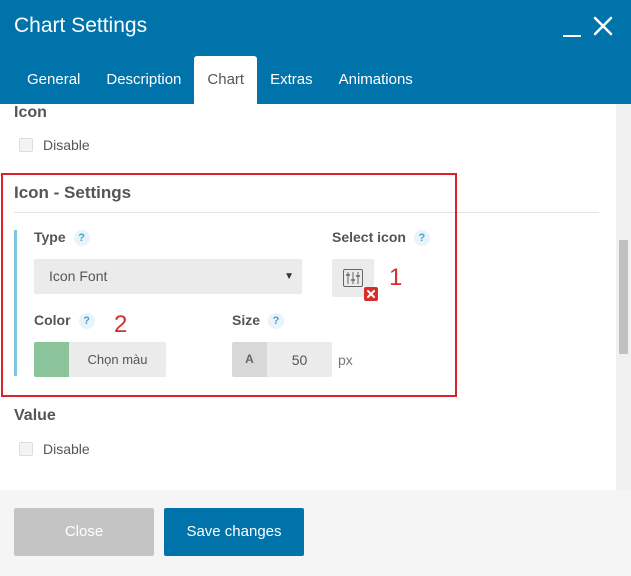 The image size is (631, 576). I want to click on vertical-scrollbar, so click(623, 297).